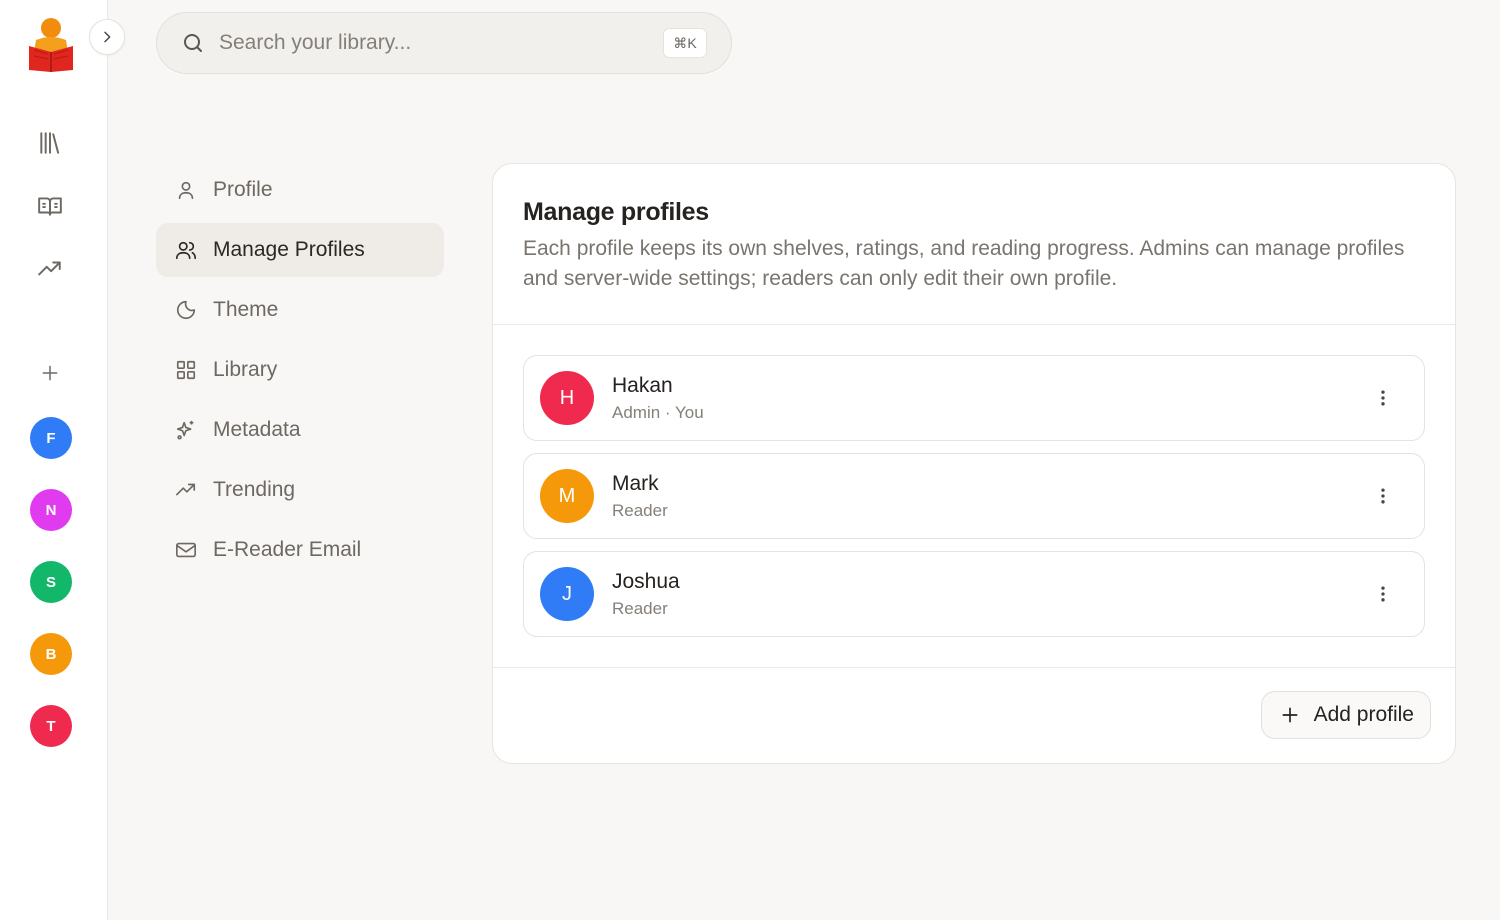 This screenshot has width=1500, height=920. What do you see at coordinates (186, 430) in the screenshot?
I see `sparkles-icon` at bounding box center [186, 430].